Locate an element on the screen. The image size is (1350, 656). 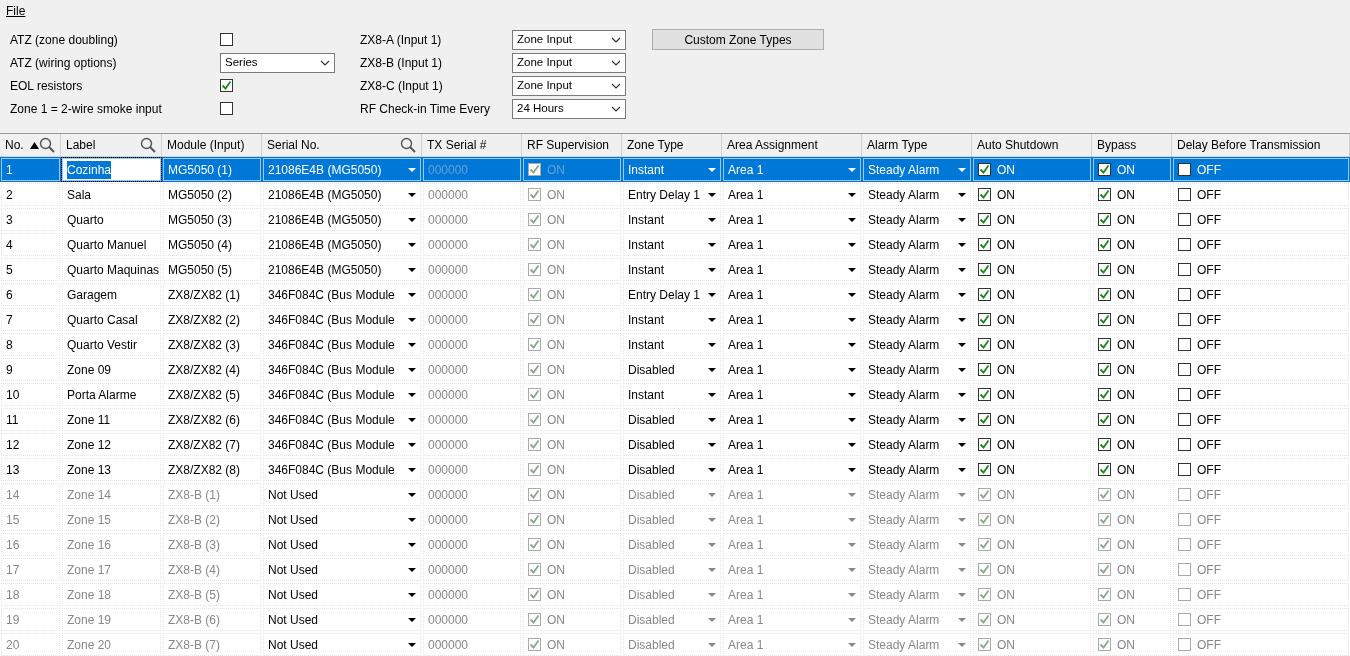
column-header: Alarm Type is located at coordinates (917, 145).